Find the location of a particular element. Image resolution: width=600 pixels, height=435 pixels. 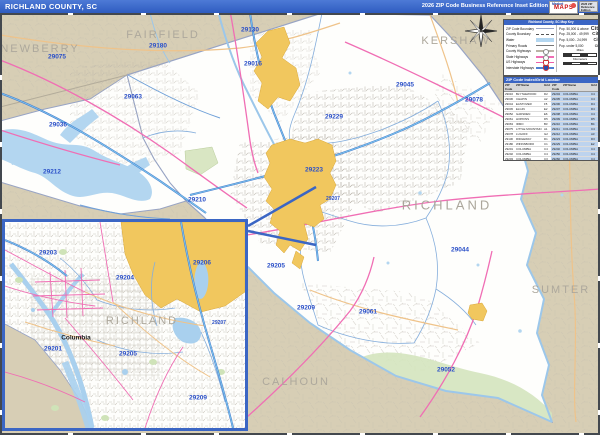

sw-county-swatch is located at coordinates (545, 34).